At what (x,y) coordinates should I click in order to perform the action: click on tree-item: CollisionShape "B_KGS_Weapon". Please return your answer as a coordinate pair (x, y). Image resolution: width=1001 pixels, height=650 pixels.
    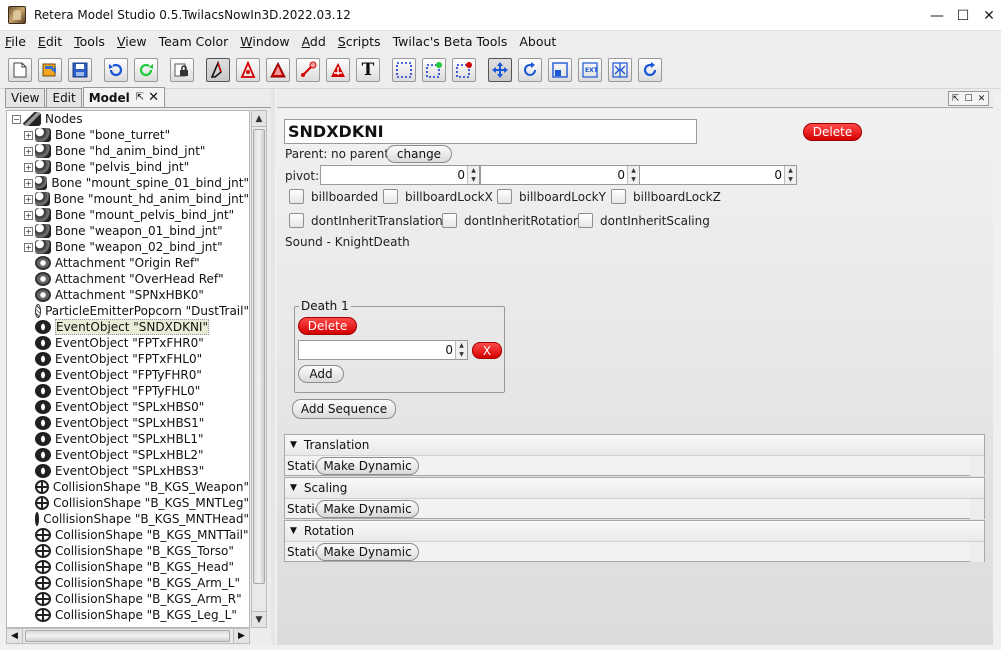
    Looking at the image, I should click on (128, 487).